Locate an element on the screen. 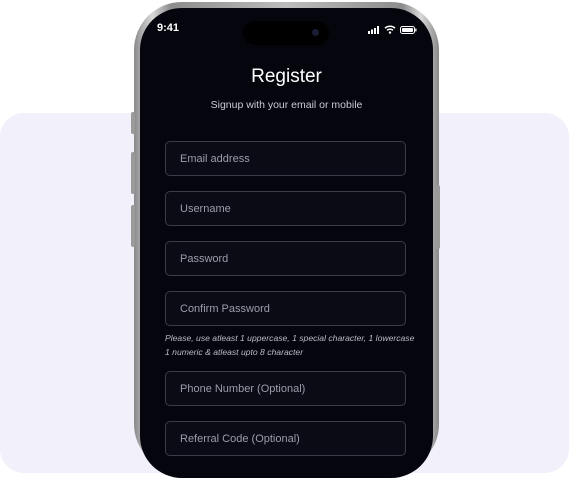 The image size is (569, 478). referral-code-placeholder: Referral Code (Optional) is located at coordinates (240, 439).